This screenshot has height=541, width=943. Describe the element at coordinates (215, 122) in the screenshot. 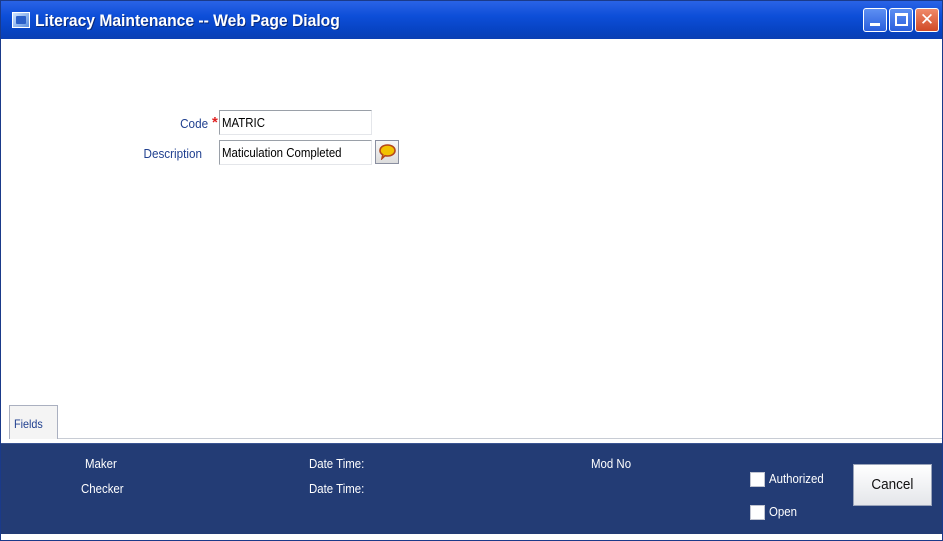

I see `required-marker: *` at that location.